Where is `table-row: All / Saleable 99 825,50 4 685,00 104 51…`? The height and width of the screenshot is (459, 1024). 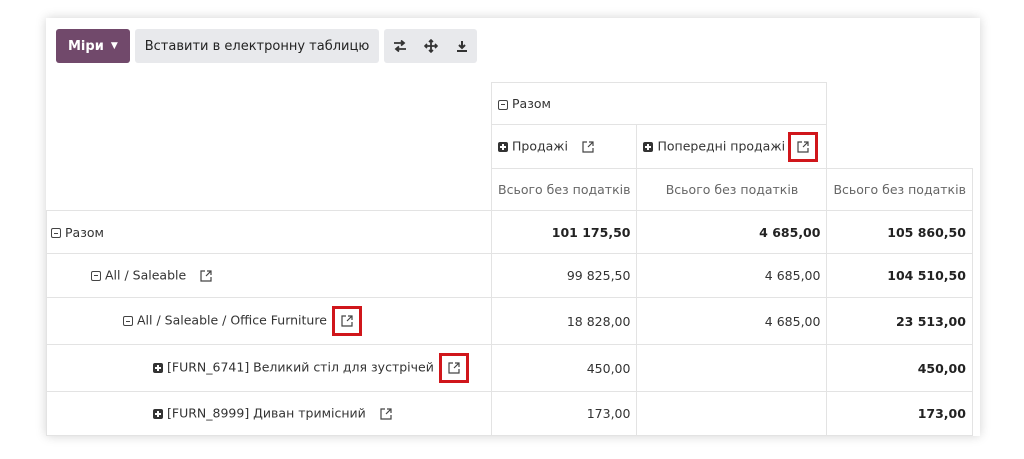
table-row: All / Saleable 99 825,50 4 685,00 104 51… is located at coordinates (509, 275).